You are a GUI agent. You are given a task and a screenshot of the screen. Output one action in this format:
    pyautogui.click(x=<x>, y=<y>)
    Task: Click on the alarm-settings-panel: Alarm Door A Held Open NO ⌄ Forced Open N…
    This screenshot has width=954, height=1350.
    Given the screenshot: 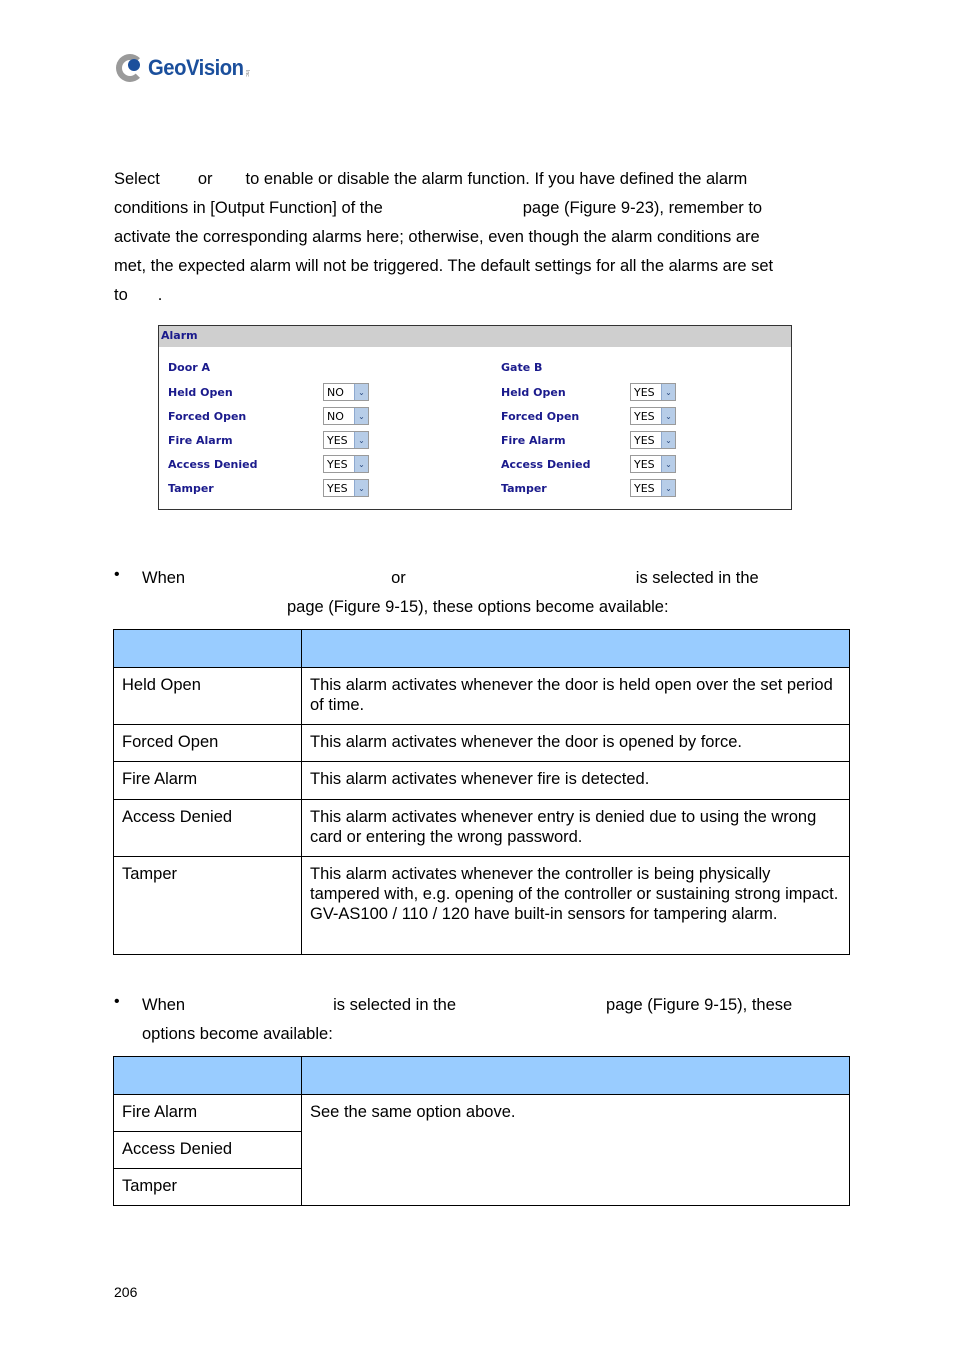 What is the action you would take?
    pyautogui.click(x=475, y=417)
    